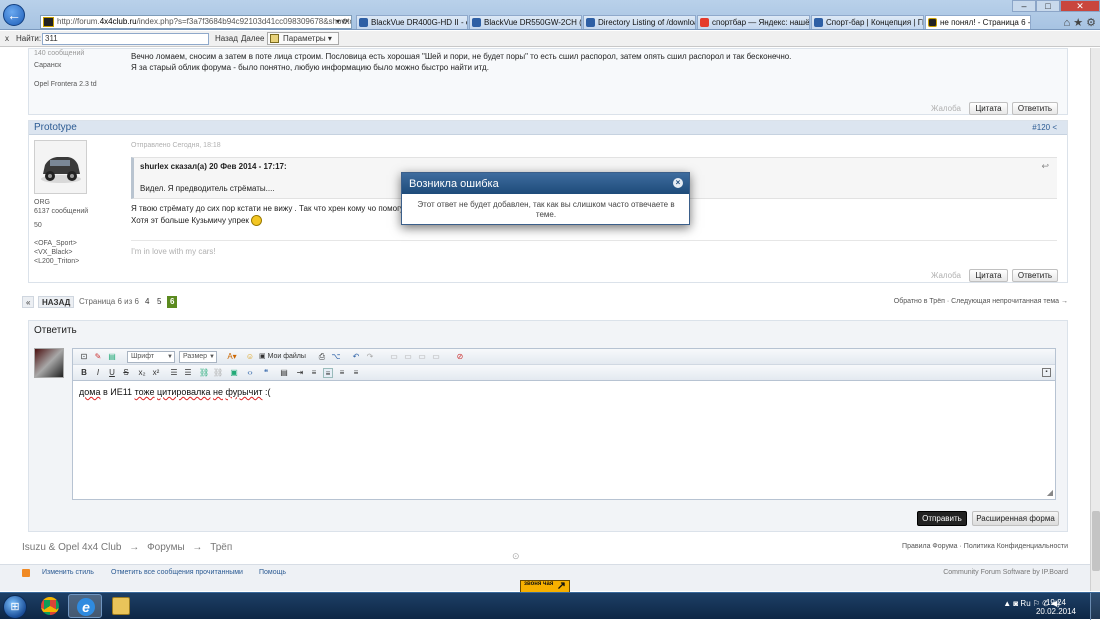 The width and height of the screenshot is (1100, 620). I want to click on quote-jump-icon: ↩, so click(1045, 166).